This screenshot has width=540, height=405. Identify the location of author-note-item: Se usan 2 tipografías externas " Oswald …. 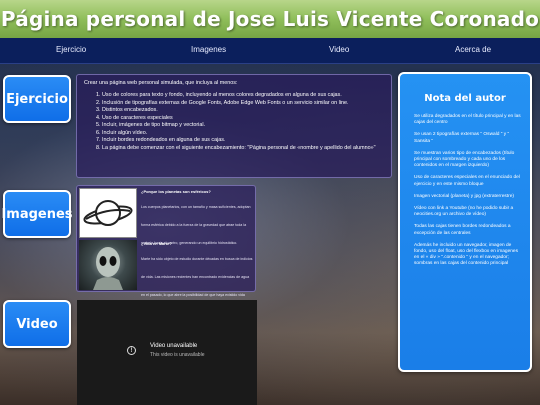
(462, 138).